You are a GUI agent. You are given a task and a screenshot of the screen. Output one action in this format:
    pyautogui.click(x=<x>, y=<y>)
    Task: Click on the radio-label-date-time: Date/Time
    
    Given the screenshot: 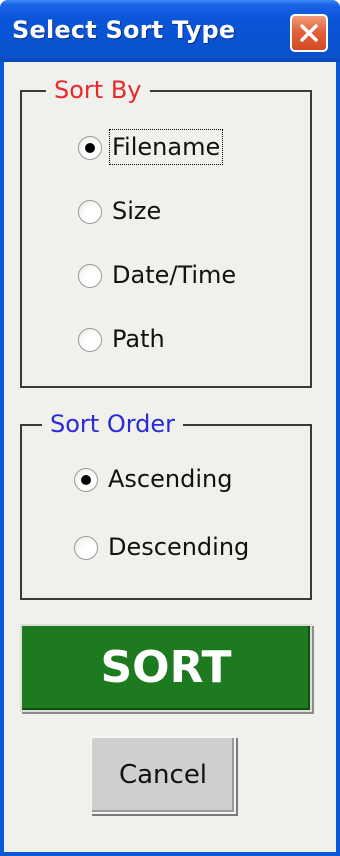 What is the action you would take?
    pyautogui.click(x=174, y=275)
    